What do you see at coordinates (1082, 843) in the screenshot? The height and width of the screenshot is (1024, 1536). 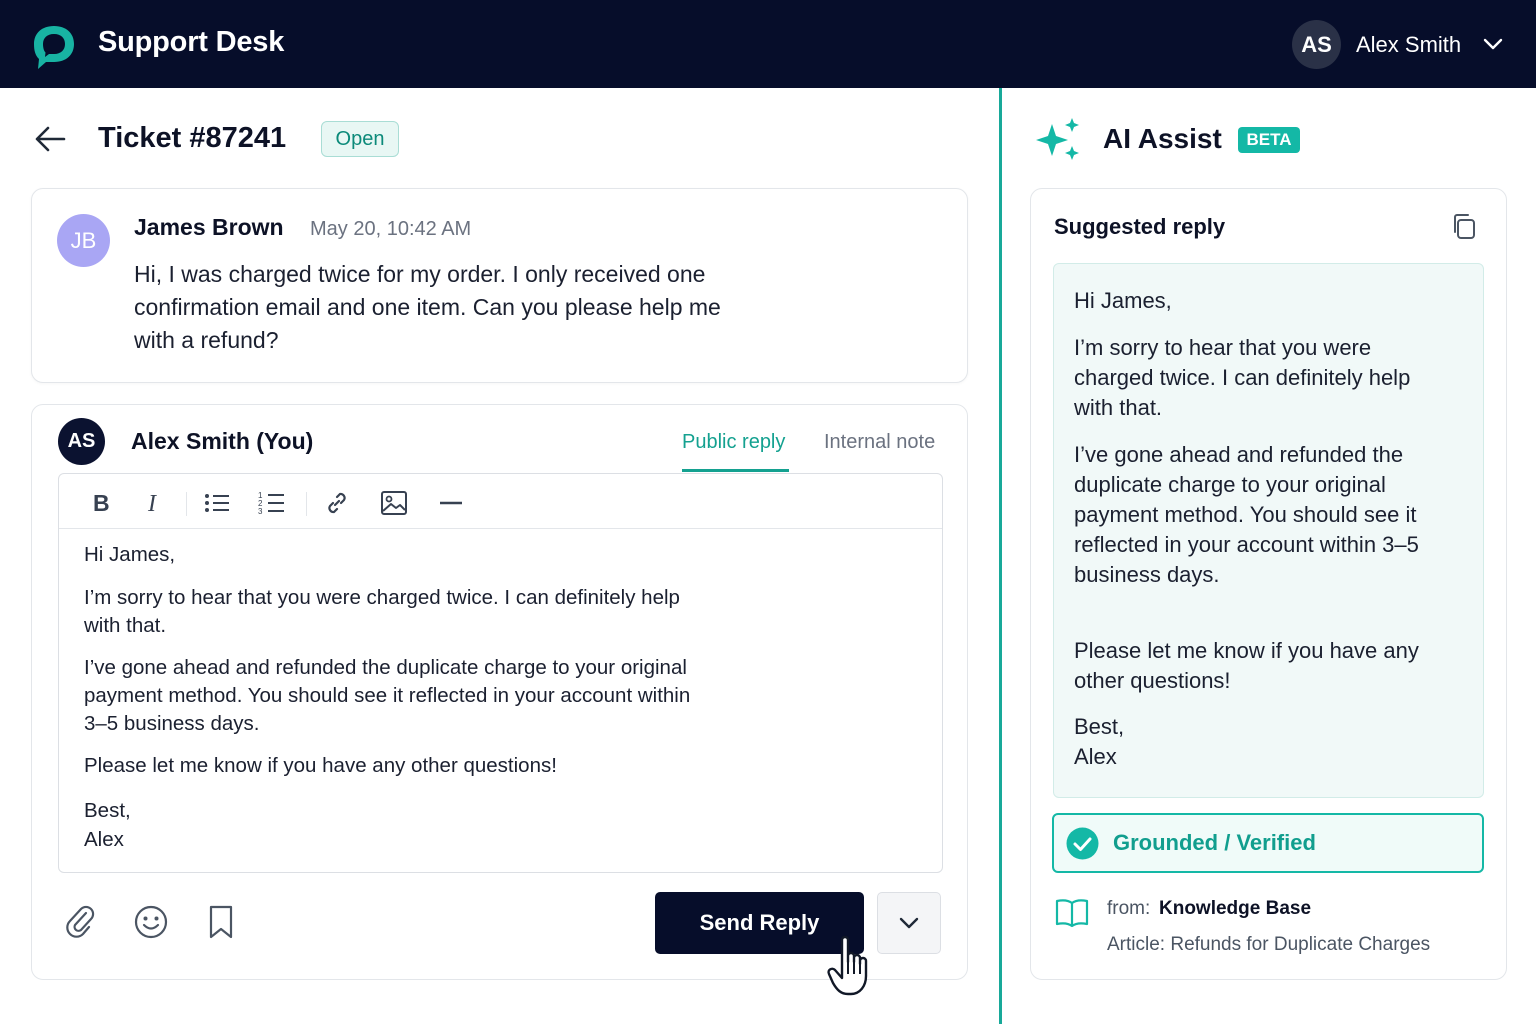 I see `check-circle-icon` at bounding box center [1082, 843].